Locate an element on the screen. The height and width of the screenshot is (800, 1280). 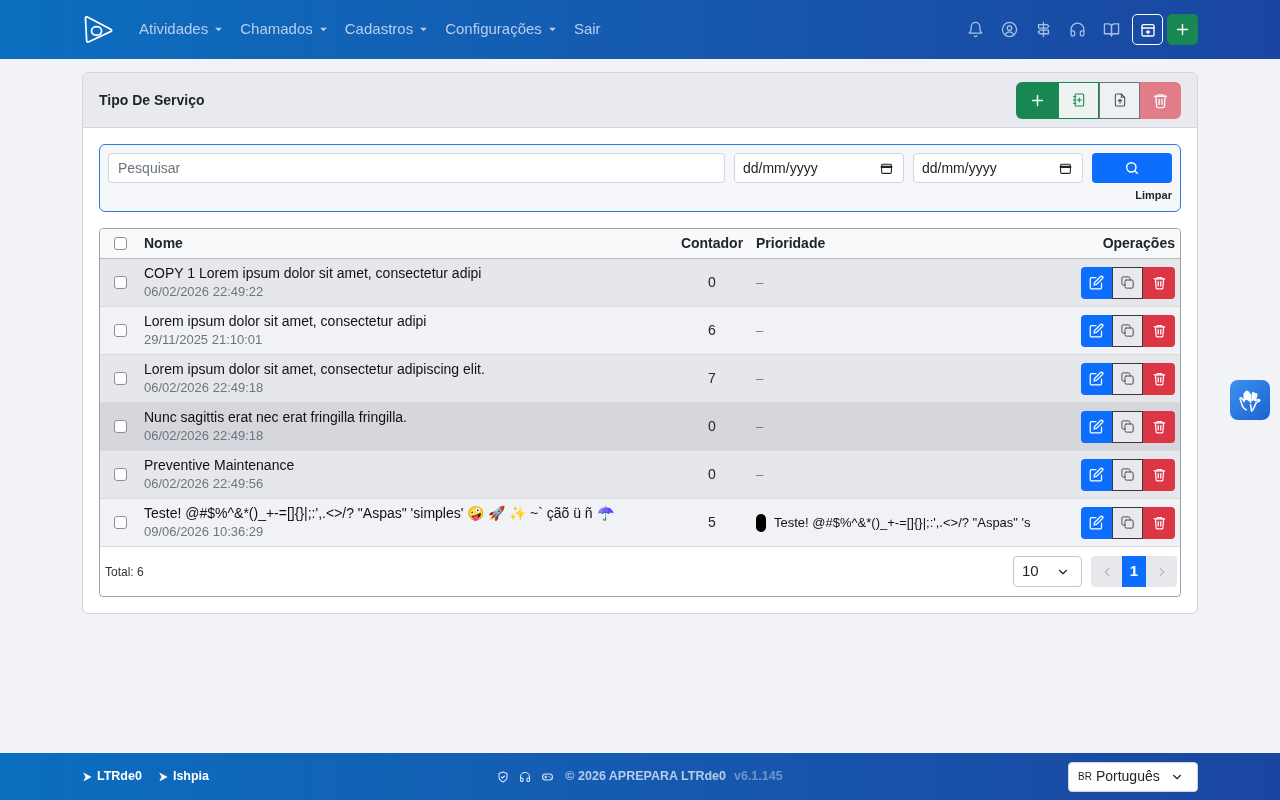
nav-menu-link: Cadastros is located at coordinates (386, 29).